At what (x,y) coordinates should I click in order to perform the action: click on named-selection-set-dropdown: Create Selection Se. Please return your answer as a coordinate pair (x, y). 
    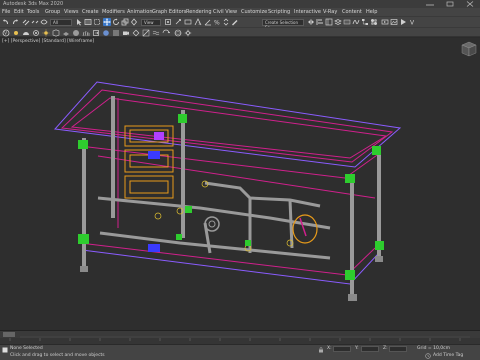
    Looking at the image, I should click on (283, 24).